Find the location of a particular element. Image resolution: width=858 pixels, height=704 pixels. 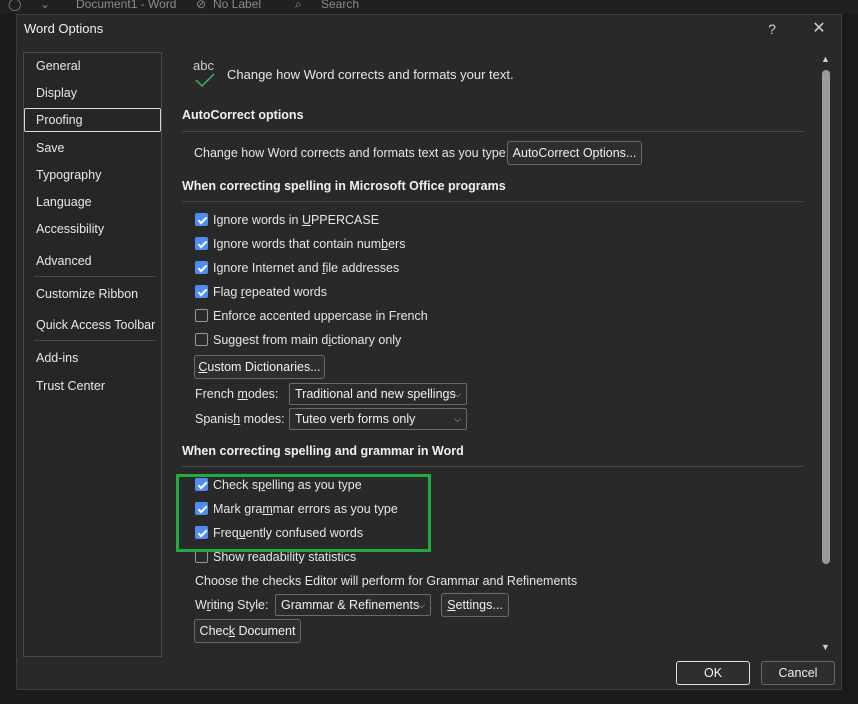

nav-item-save: Save is located at coordinates (50, 148).